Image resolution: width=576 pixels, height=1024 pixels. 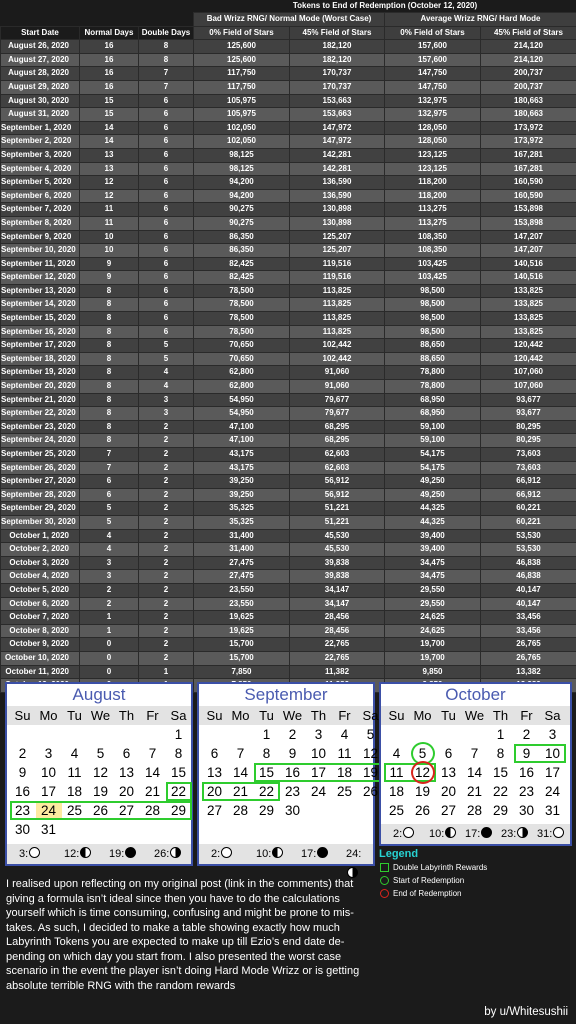 What do you see at coordinates (131, 852) in the screenshot?
I see `new-moon-icon` at bounding box center [131, 852].